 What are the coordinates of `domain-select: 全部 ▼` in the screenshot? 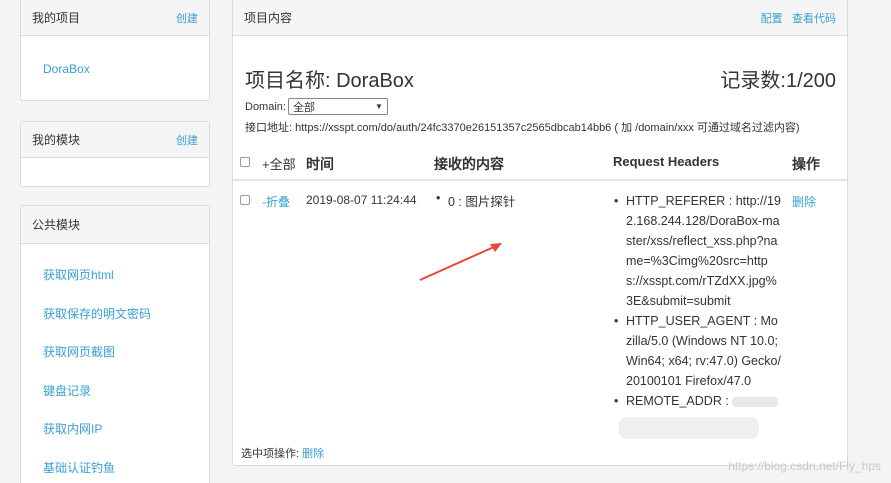 It's located at (337, 106).